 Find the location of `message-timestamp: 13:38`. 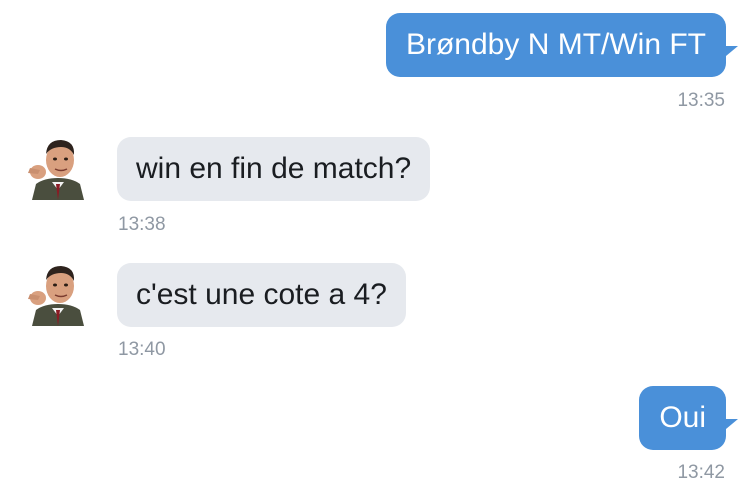

message-timestamp: 13:38 is located at coordinates (142, 224).